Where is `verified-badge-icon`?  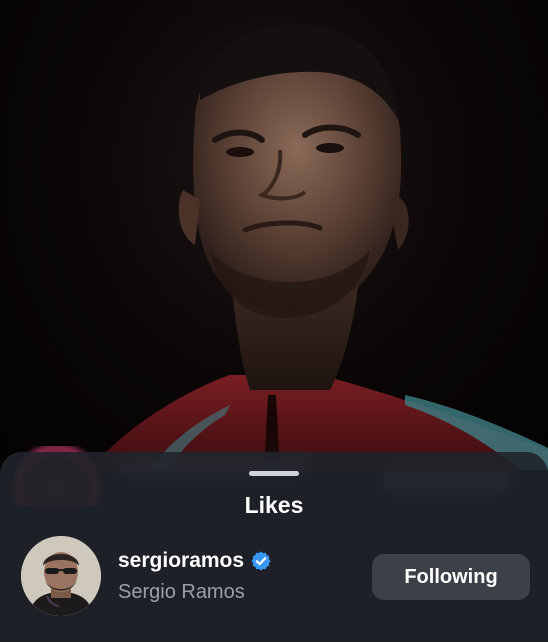
verified-badge-icon is located at coordinates (261, 561).